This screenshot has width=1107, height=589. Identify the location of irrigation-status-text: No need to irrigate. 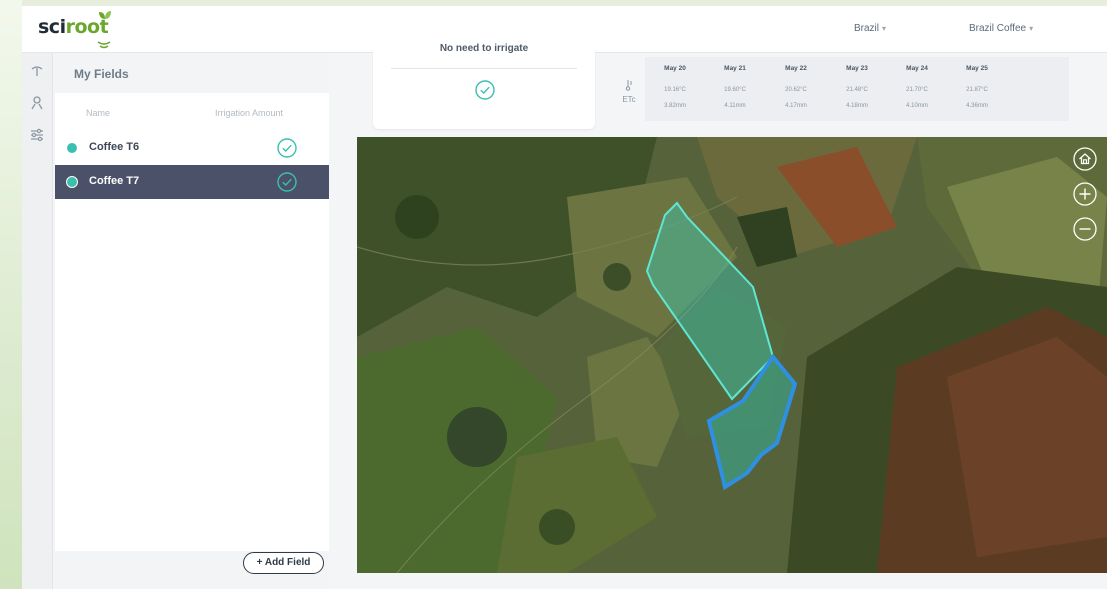
(484, 48).